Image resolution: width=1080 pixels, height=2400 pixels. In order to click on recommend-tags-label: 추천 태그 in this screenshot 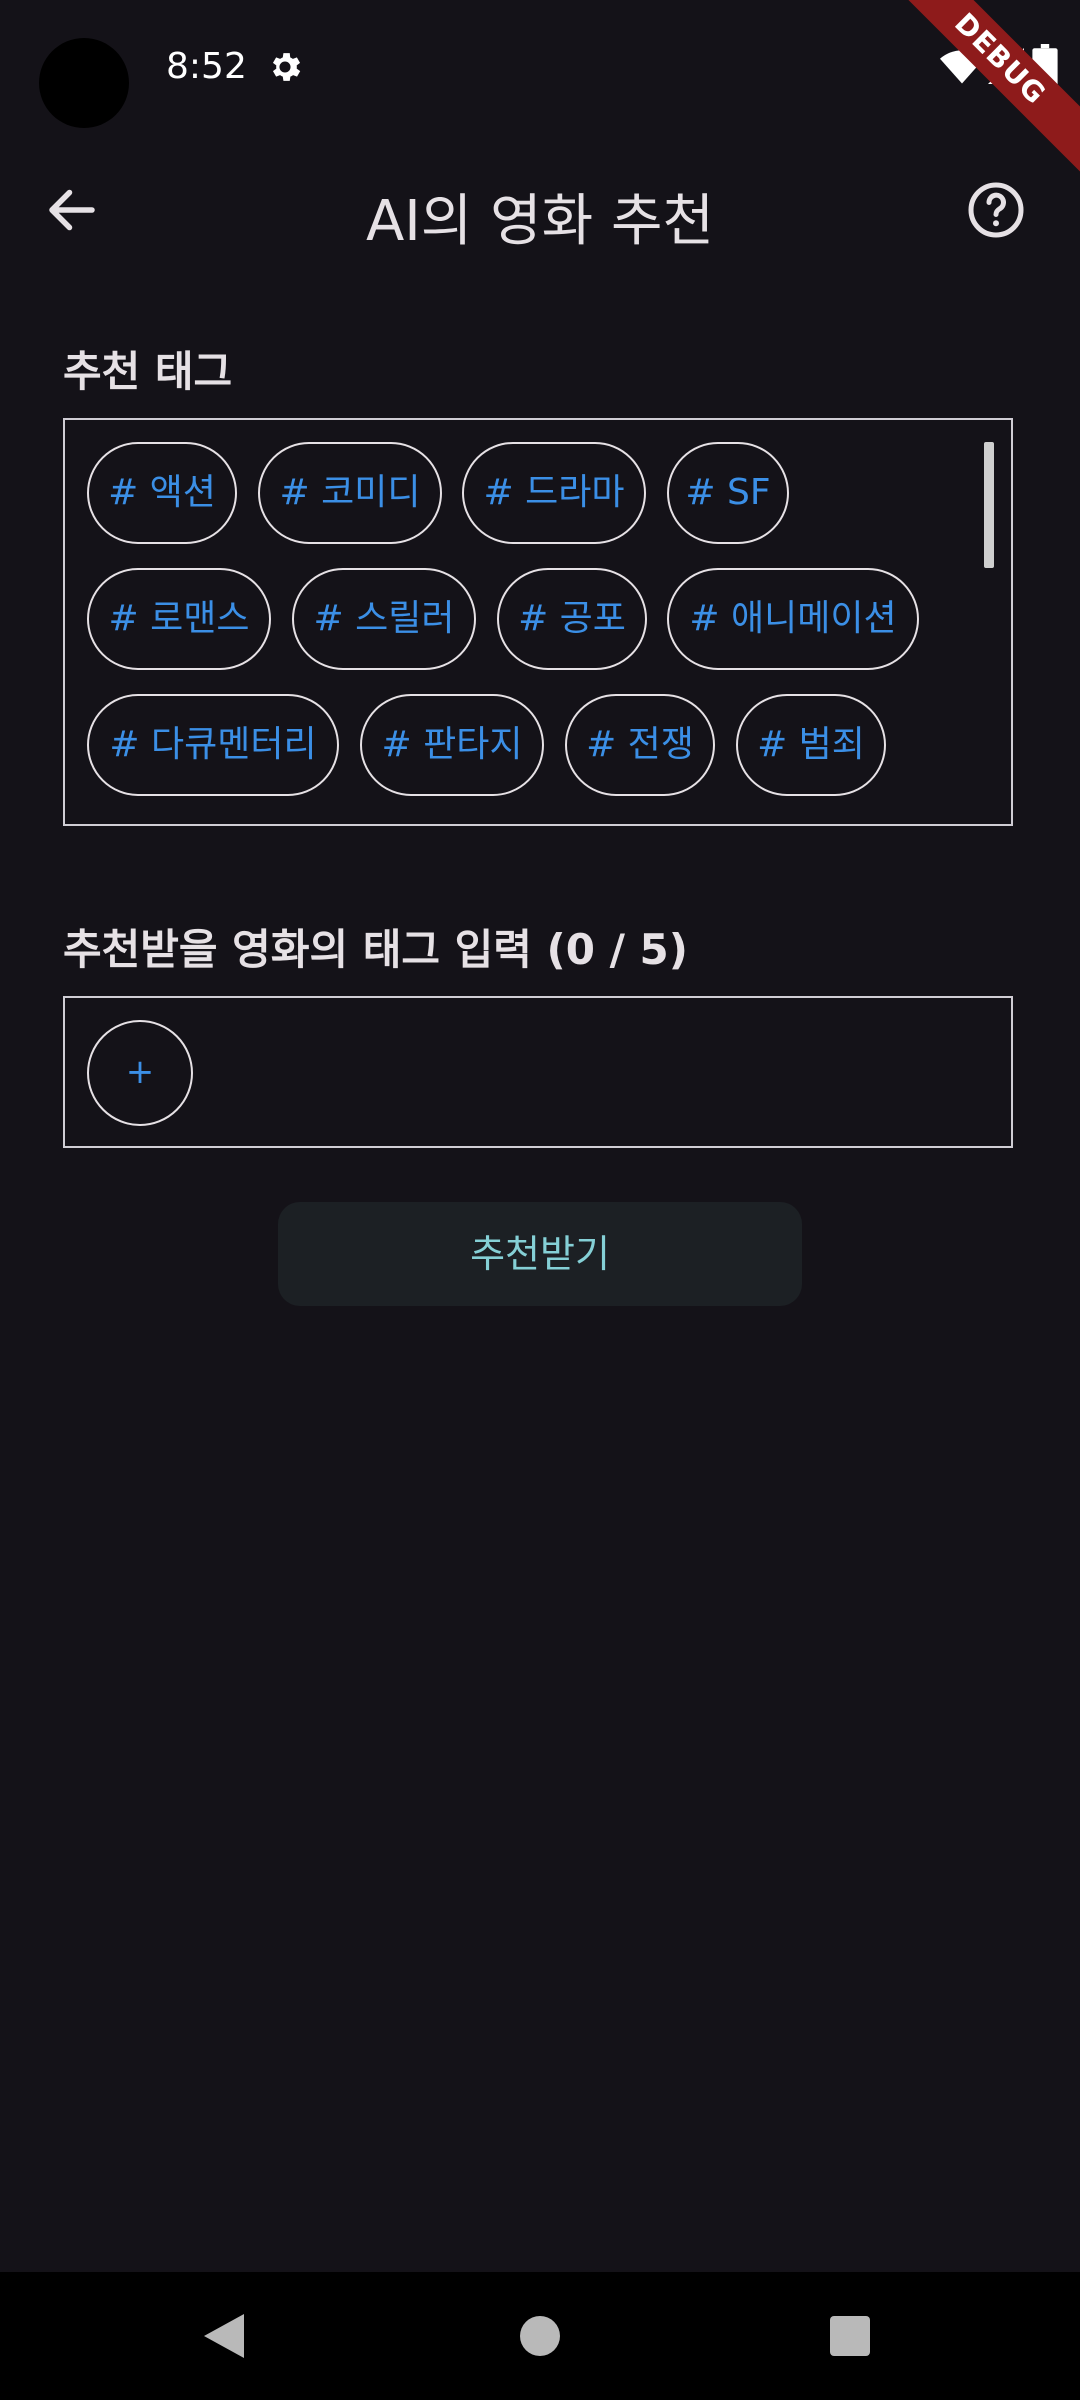, I will do `click(148, 371)`.